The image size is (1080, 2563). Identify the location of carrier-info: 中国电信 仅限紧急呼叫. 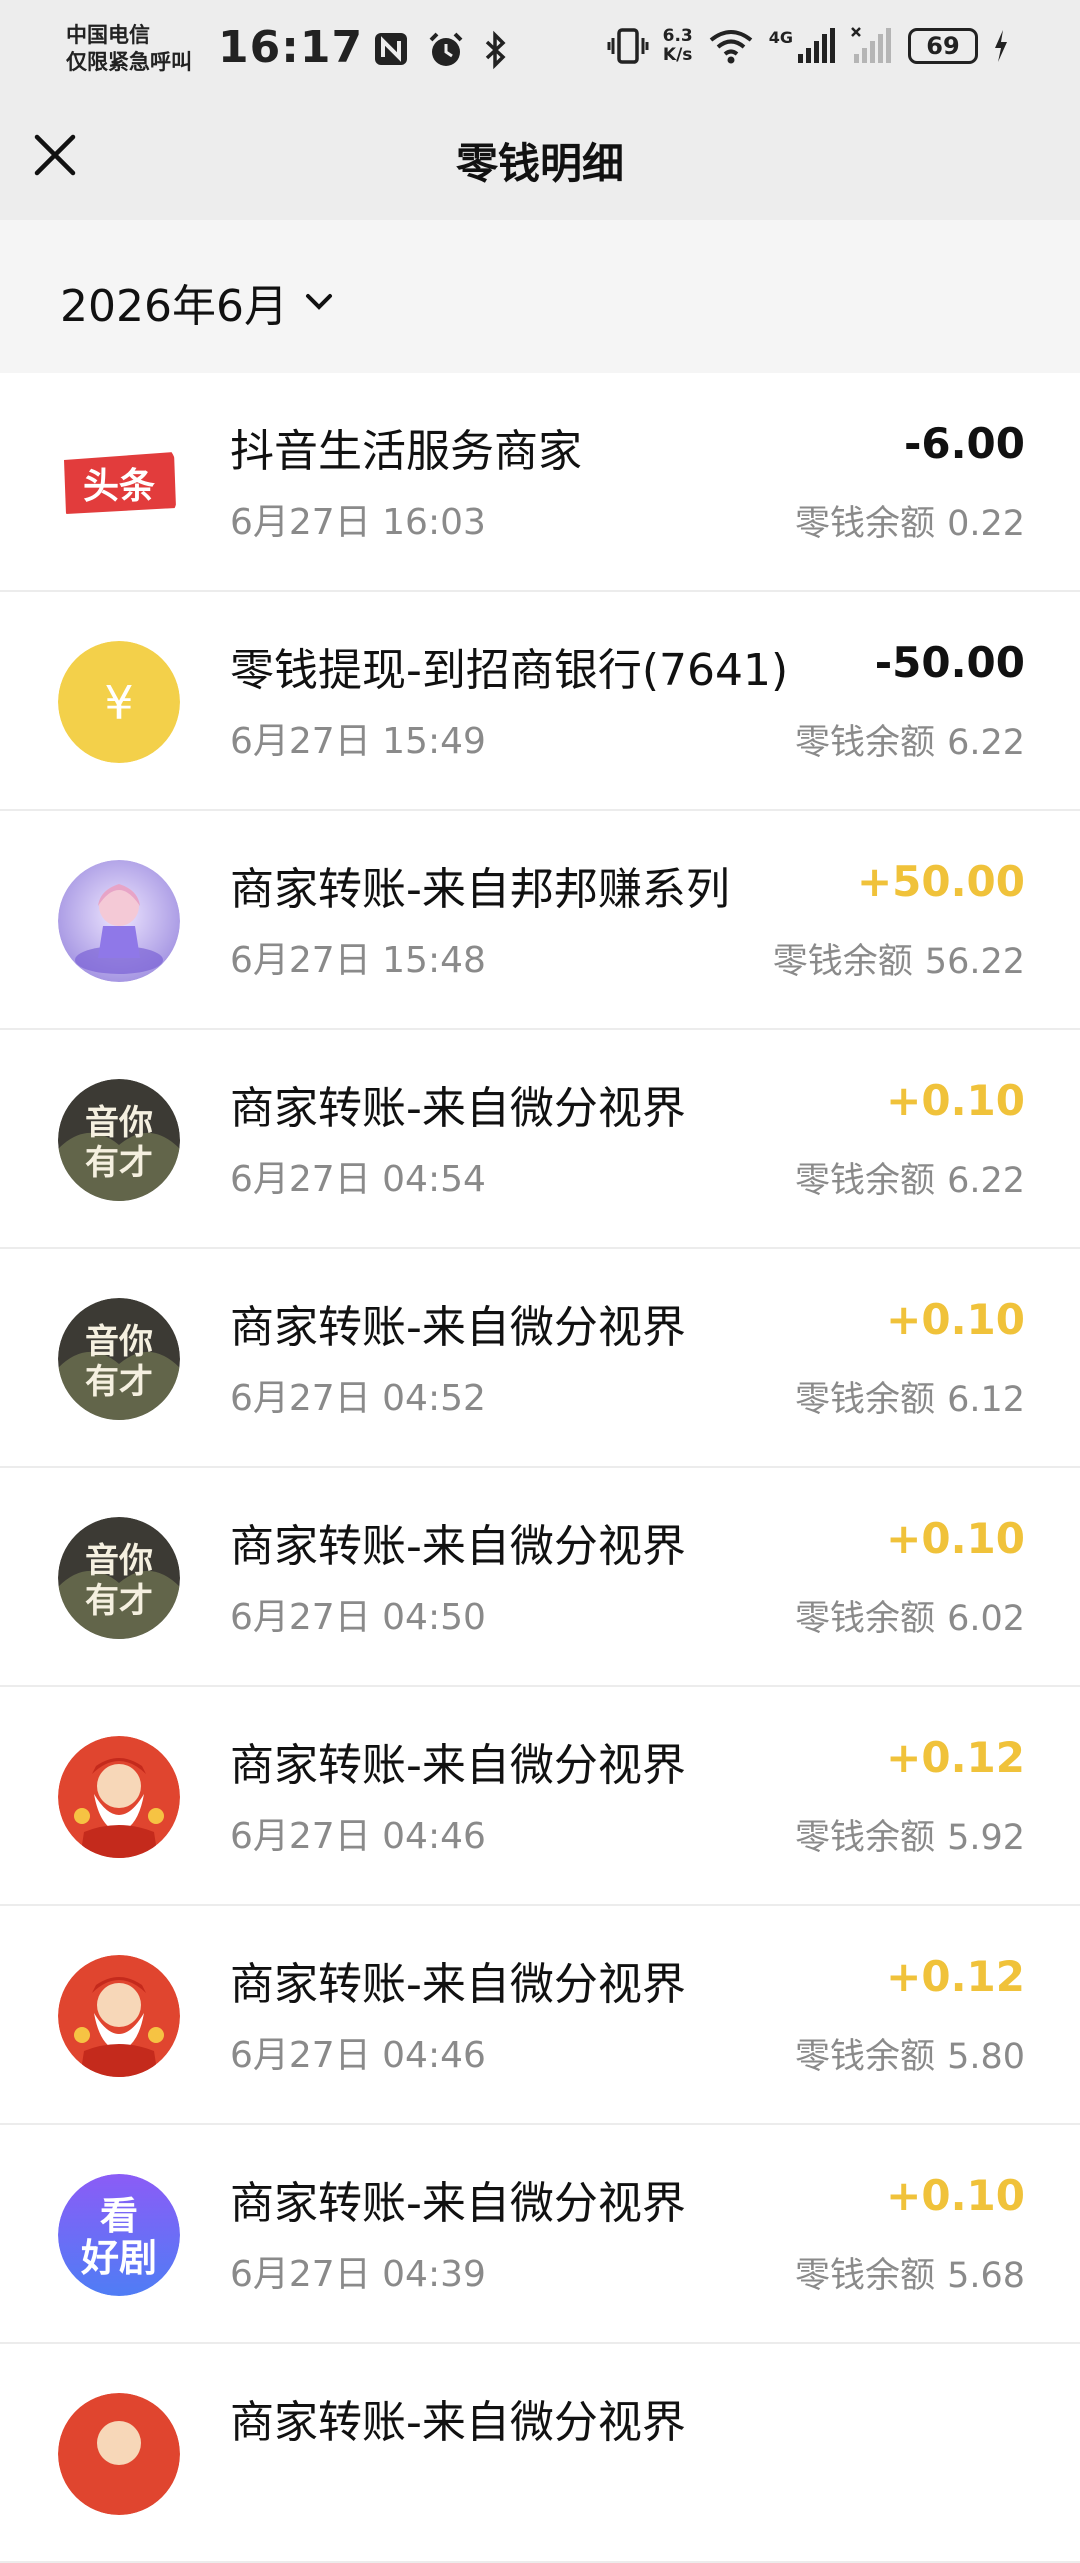
(129, 49).